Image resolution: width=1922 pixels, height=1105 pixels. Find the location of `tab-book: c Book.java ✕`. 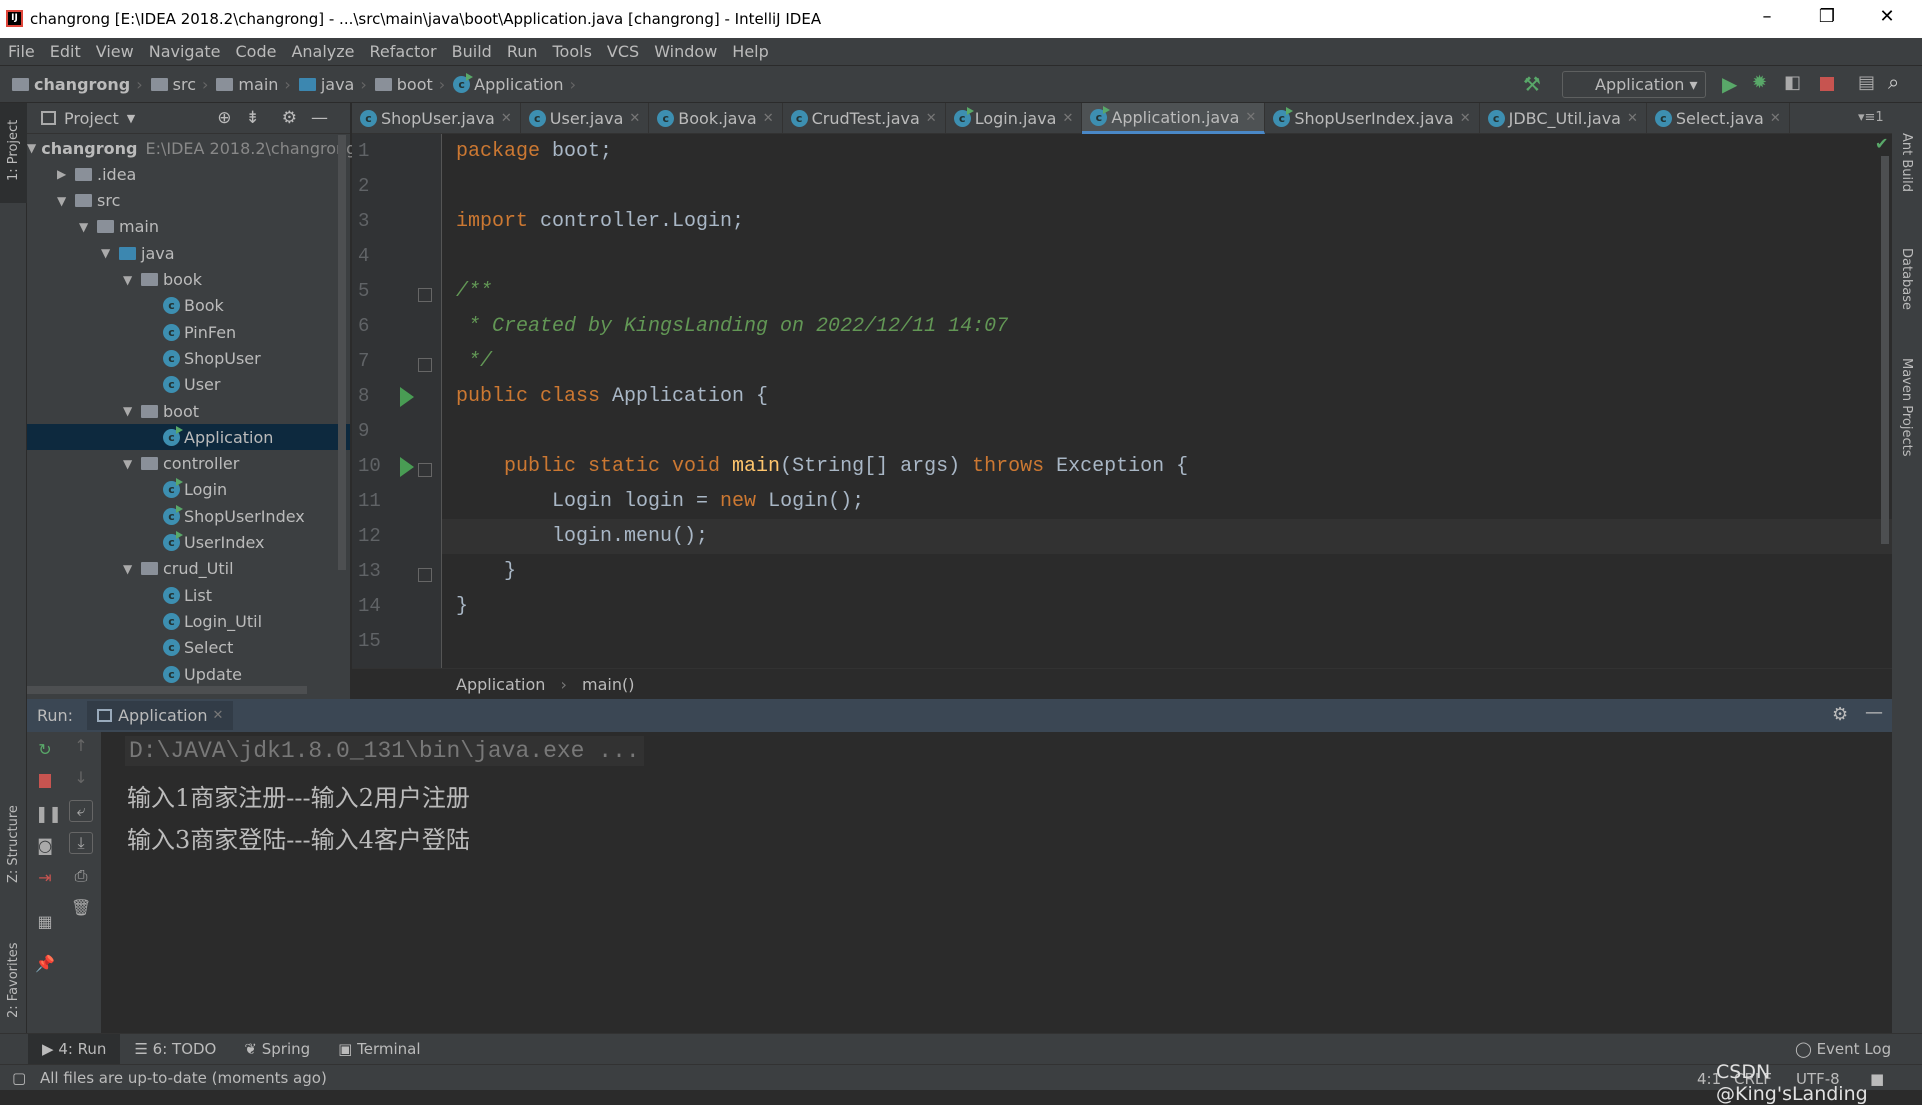

tab-book: c Book.java ✕ is located at coordinates (716, 118).